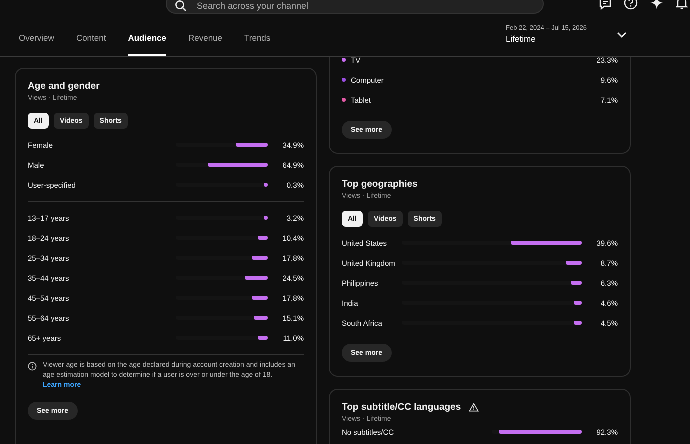 Image resolution: width=690 pixels, height=444 pixels. What do you see at coordinates (181, 6) in the screenshot?
I see `search-icon` at bounding box center [181, 6].